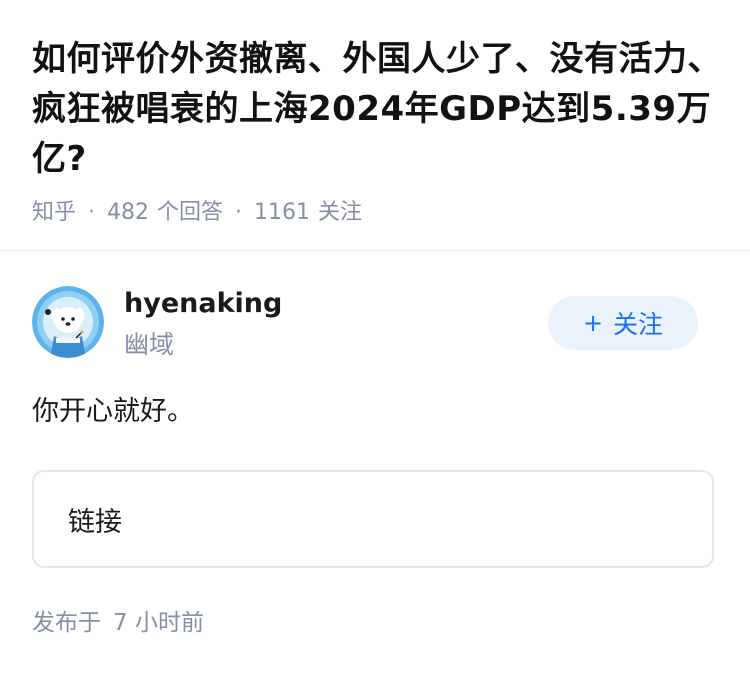  What do you see at coordinates (158, 623) in the screenshot?
I see `publish-time-value: 7 小时前` at bounding box center [158, 623].